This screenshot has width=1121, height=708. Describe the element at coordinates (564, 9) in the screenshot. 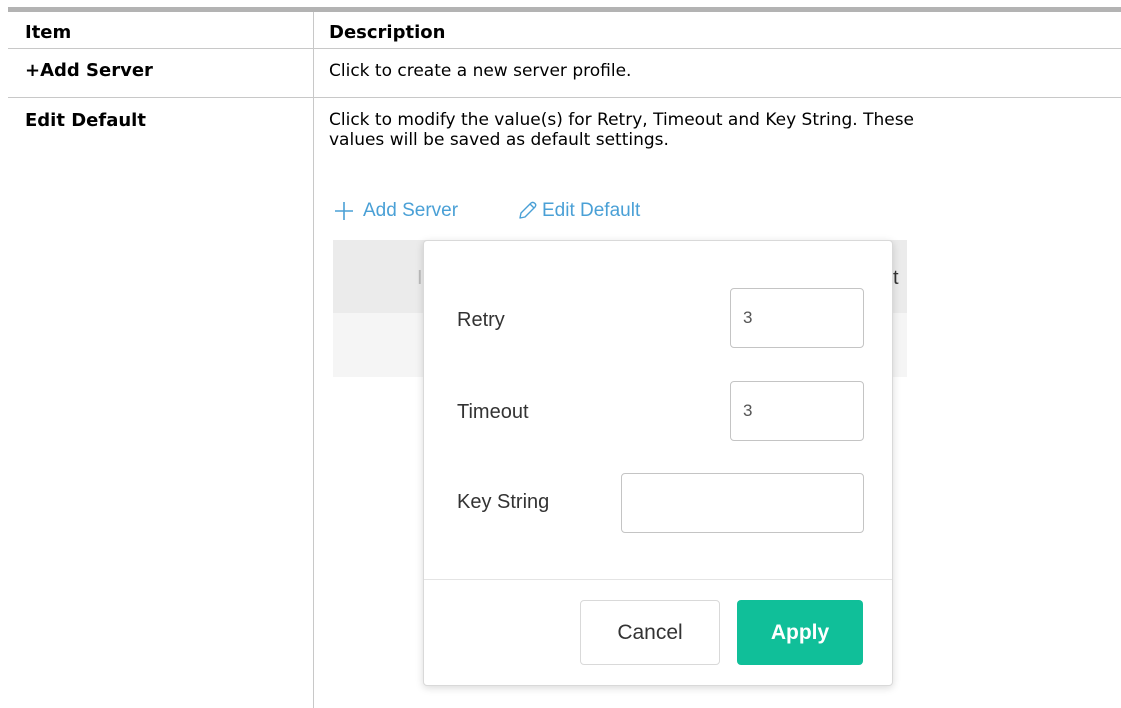

I see `table-top-rule` at that location.